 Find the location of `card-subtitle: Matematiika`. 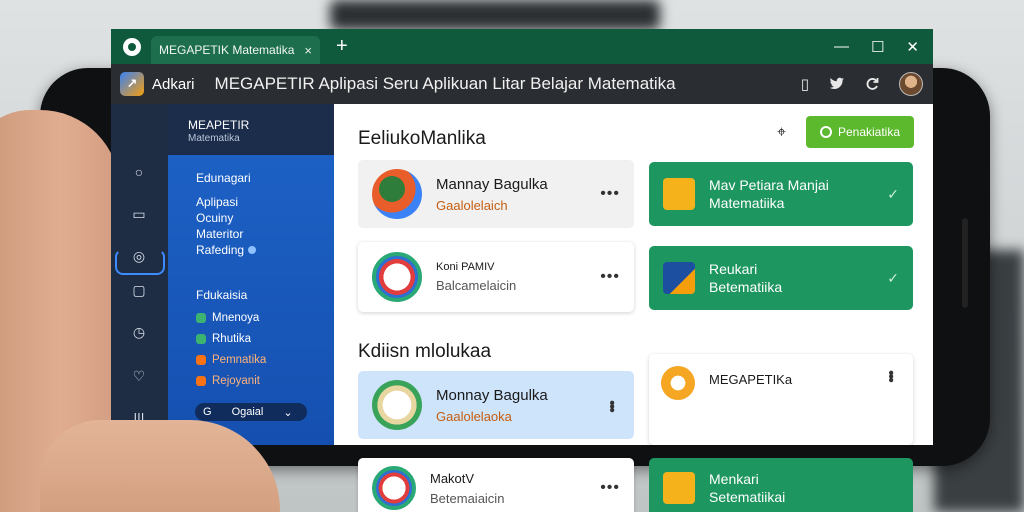

card-subtitle: Matematiika is located at coordinates (747, 203).